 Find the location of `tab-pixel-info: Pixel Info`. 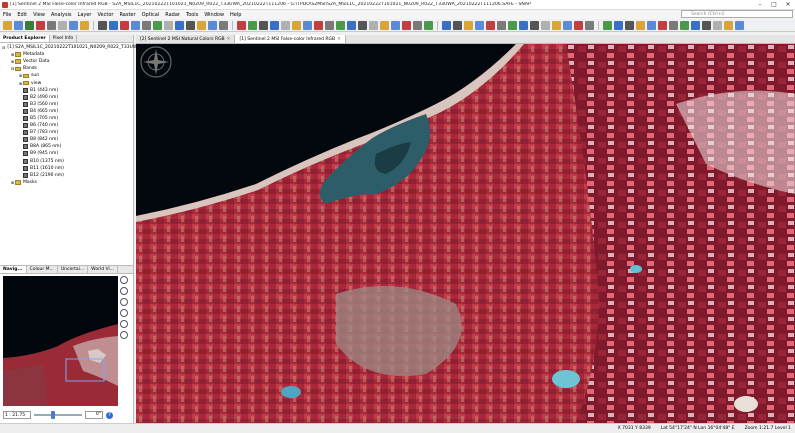

tab-pixel-info: Pixel Info is located at coordinates (64, 38).